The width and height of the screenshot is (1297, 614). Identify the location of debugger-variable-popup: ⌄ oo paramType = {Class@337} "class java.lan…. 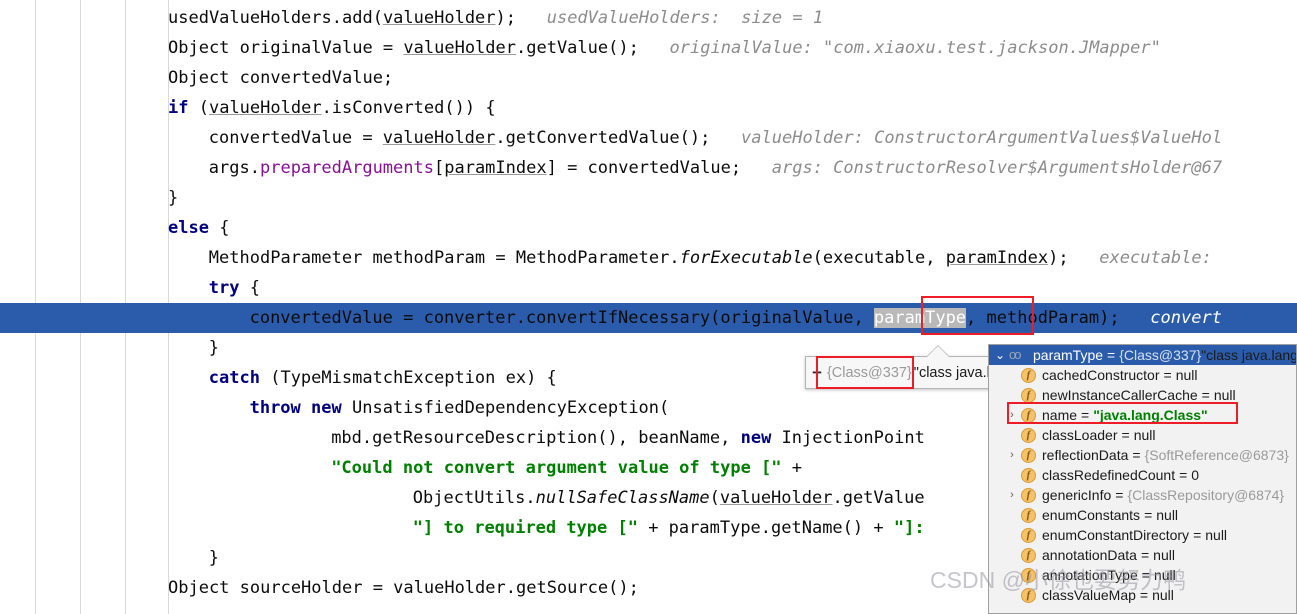
(1142, 479).